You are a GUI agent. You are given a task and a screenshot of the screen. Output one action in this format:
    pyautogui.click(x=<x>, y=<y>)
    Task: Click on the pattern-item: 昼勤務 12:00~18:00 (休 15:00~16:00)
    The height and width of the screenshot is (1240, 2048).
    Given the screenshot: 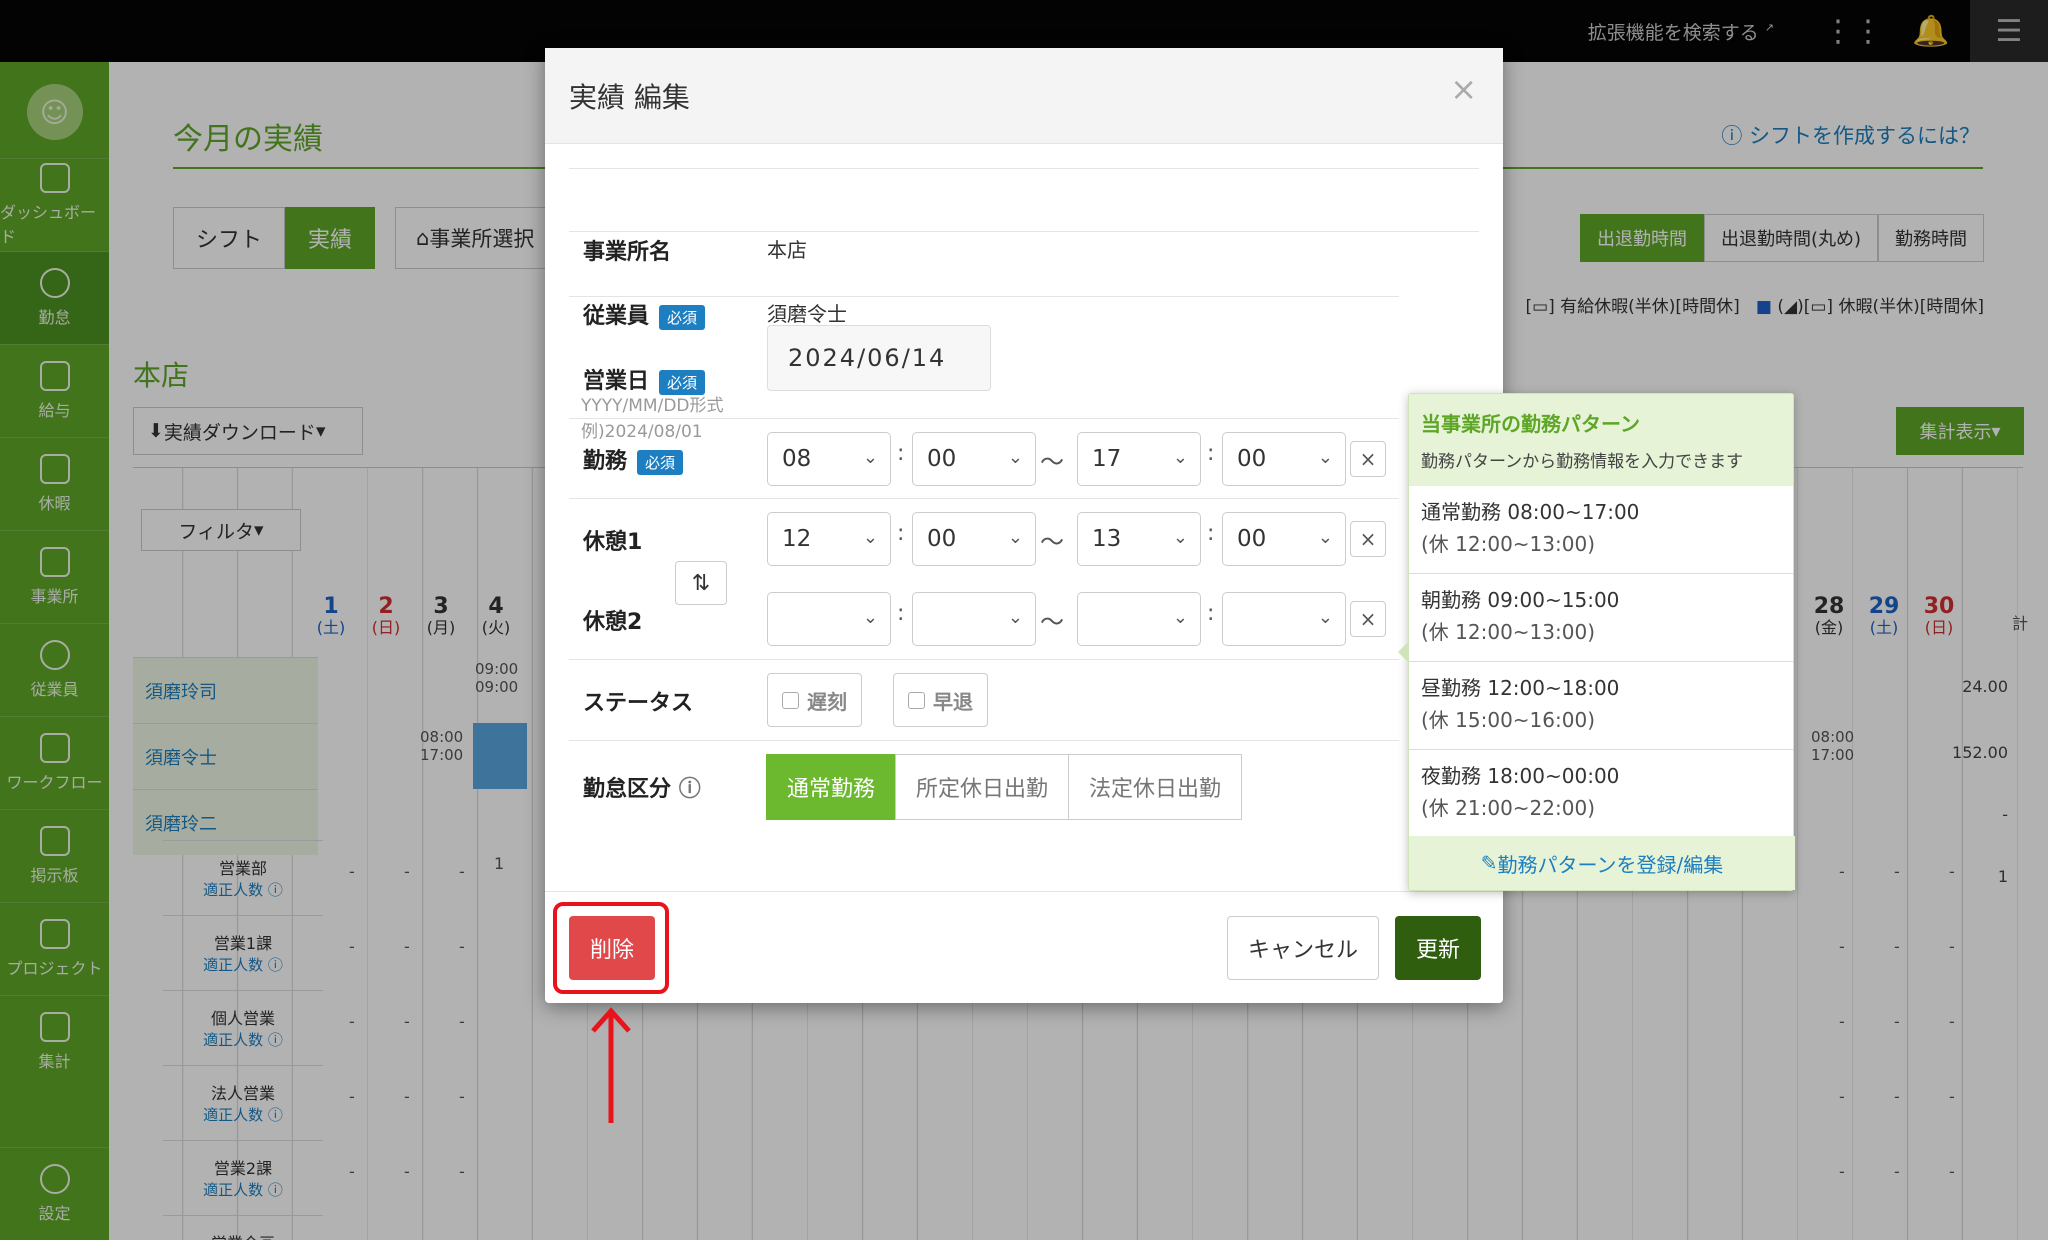 What is the action you would take?
    pyautogui.click(x=1601, y=706)
    